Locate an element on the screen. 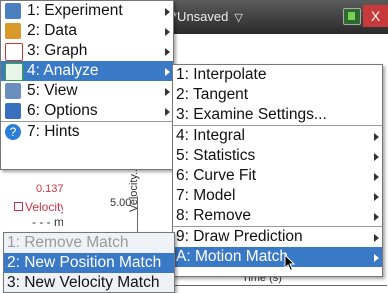 The width and height of the screenshot is (388, 293). legend-label: Velocity is located at coordinates (46, 207).